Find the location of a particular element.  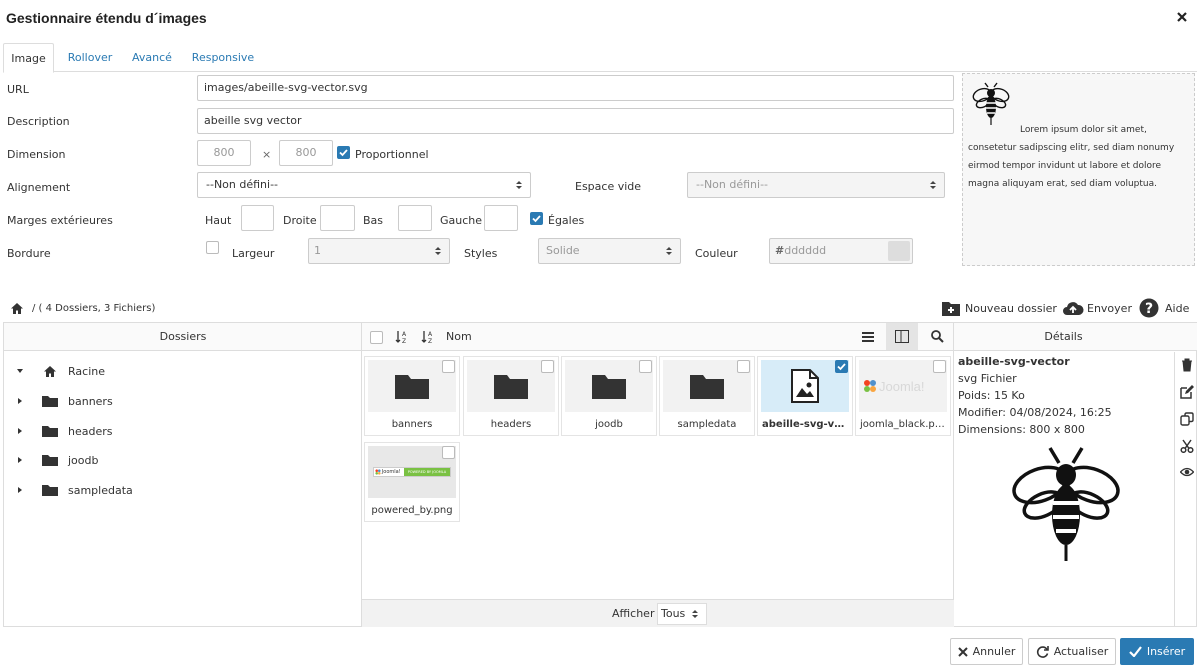

check-icon is located at coordinates (1135, 651).